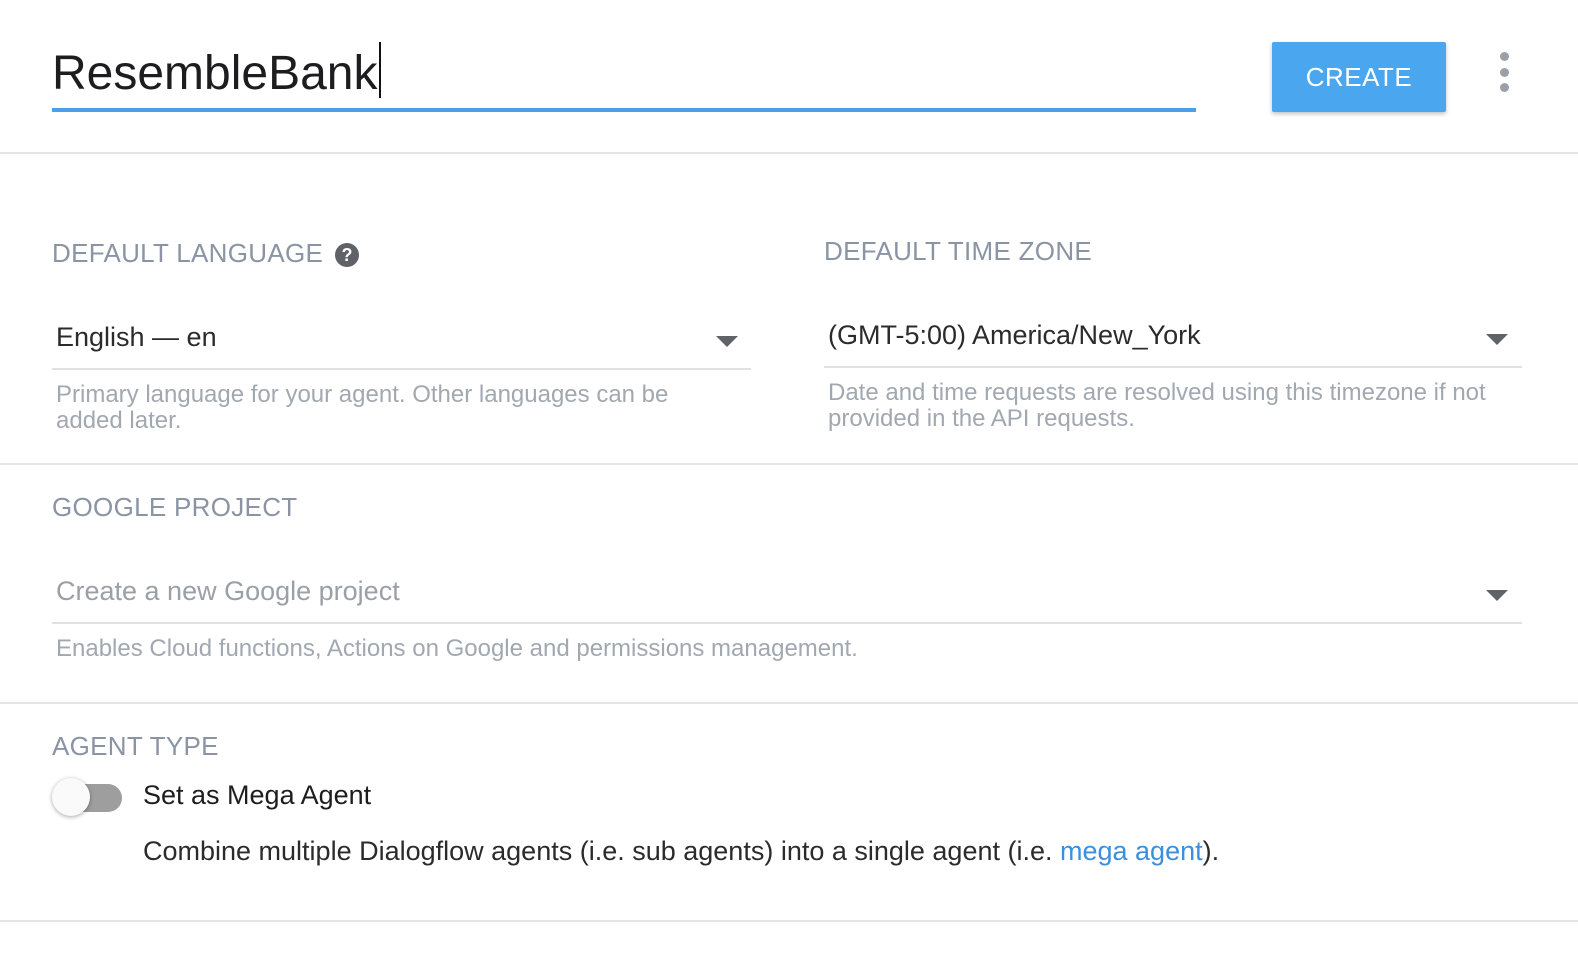 This screenshot has width=1578, height=968. I want to click on create-button: CREATE, so click(1359, 77).